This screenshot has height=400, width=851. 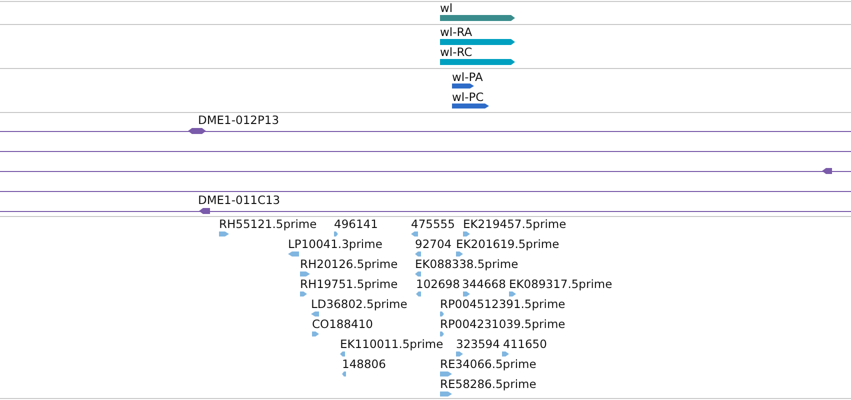 I want to click on feature-label: RH20126.5prime, so click(x=349, y=264).